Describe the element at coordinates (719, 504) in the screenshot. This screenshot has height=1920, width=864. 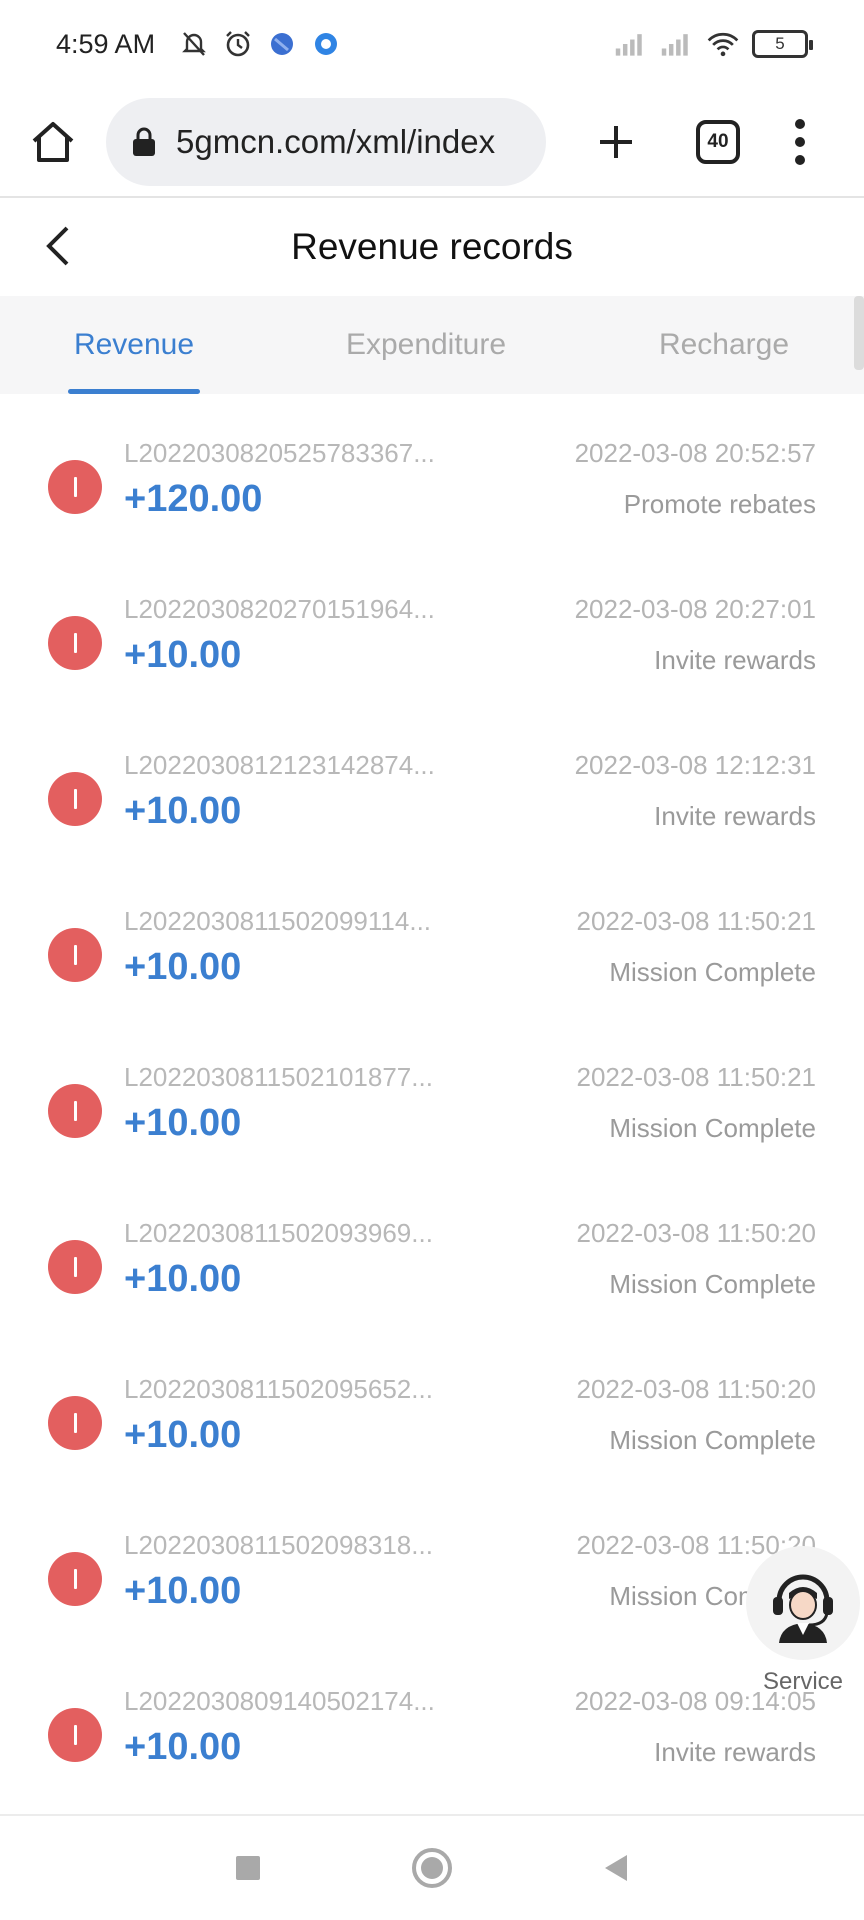
I see `record-type: Promote rebates` at that location.